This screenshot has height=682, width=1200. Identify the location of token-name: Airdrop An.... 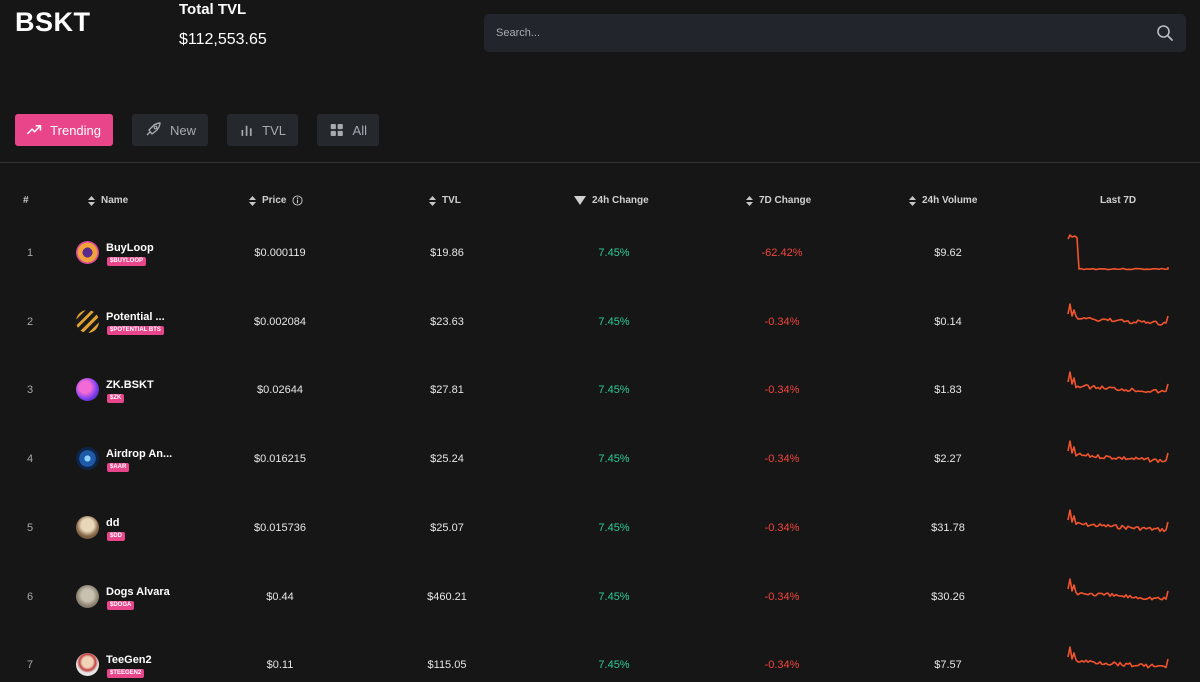
(139, 454).